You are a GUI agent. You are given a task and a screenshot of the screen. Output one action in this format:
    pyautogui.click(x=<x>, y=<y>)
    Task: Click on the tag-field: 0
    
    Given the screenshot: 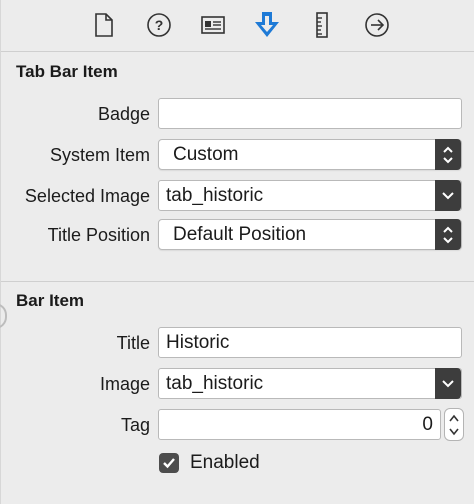 What is the action you would take?
    pyautogui.click(x=299, y=424)
    